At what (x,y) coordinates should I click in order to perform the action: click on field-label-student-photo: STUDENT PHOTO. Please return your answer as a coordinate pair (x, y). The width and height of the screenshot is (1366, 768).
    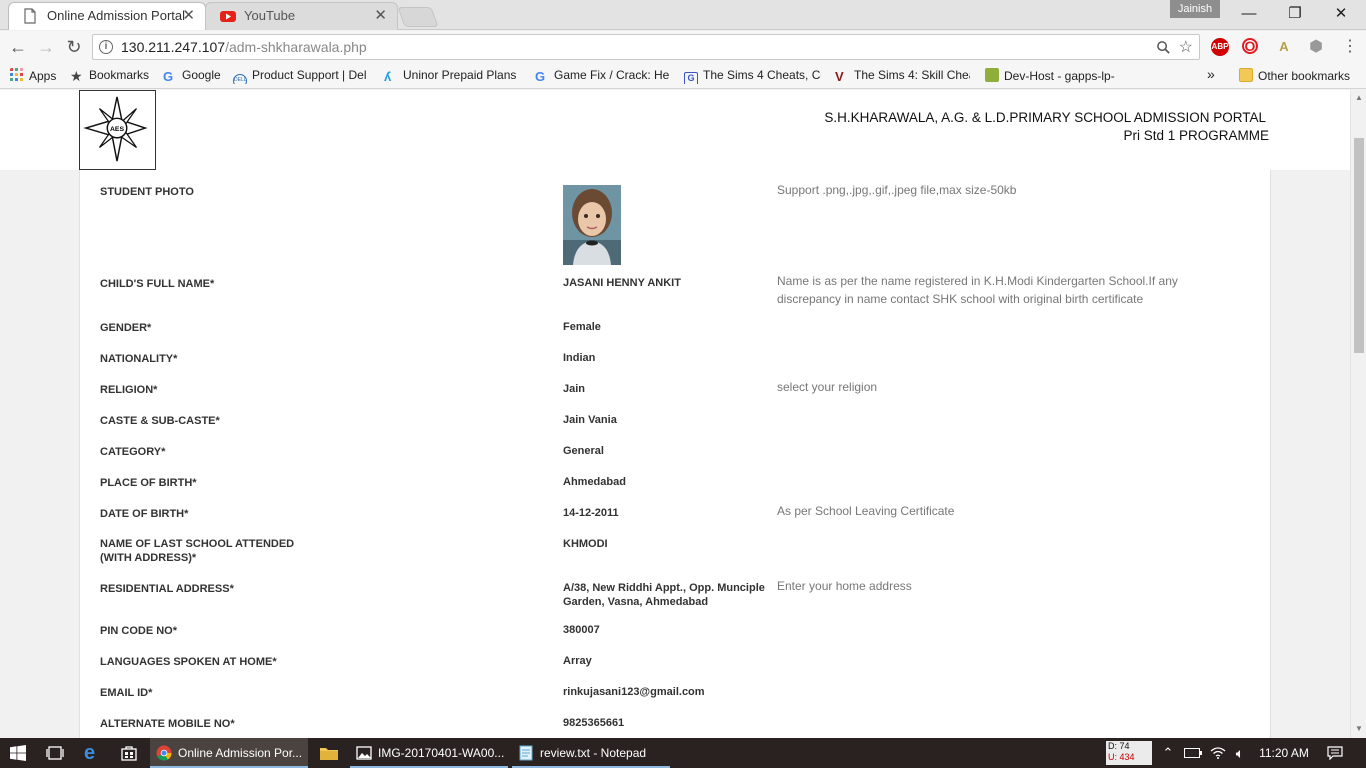
    Looking at the image, I should click on (147, 192).